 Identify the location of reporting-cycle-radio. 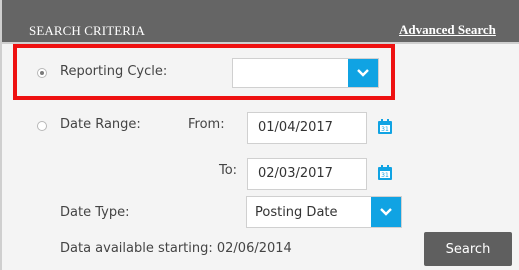
(42, 73).